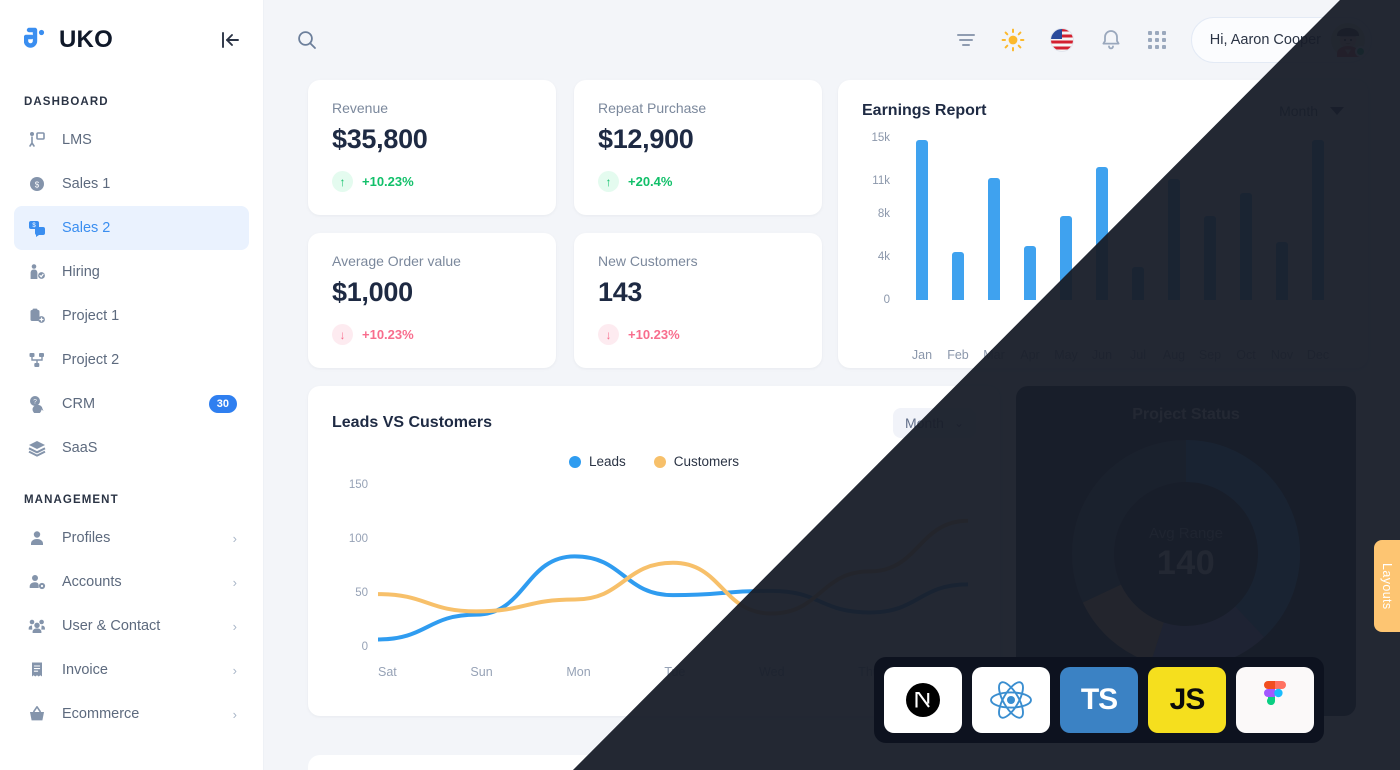 The image size is (1400, 770). Describe the element at coordinates (607, 461) in the screenshot. I see `legend-label: Leads` at that location.